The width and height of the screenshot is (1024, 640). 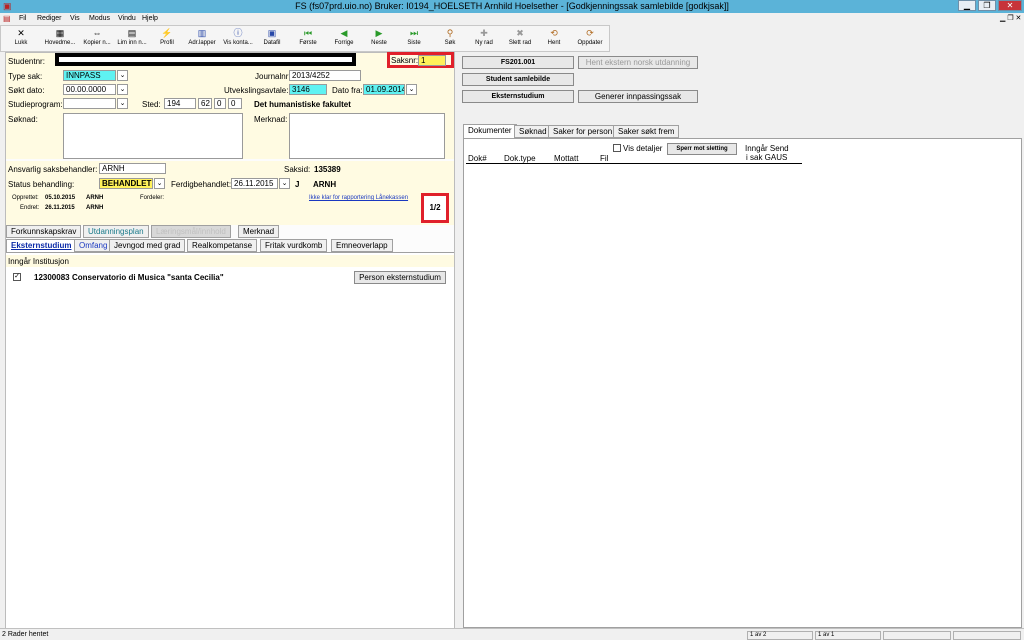 I want to click on tab-fritak-vurdkomb: Fritak vurdkomb, so click(x=294, y=245).